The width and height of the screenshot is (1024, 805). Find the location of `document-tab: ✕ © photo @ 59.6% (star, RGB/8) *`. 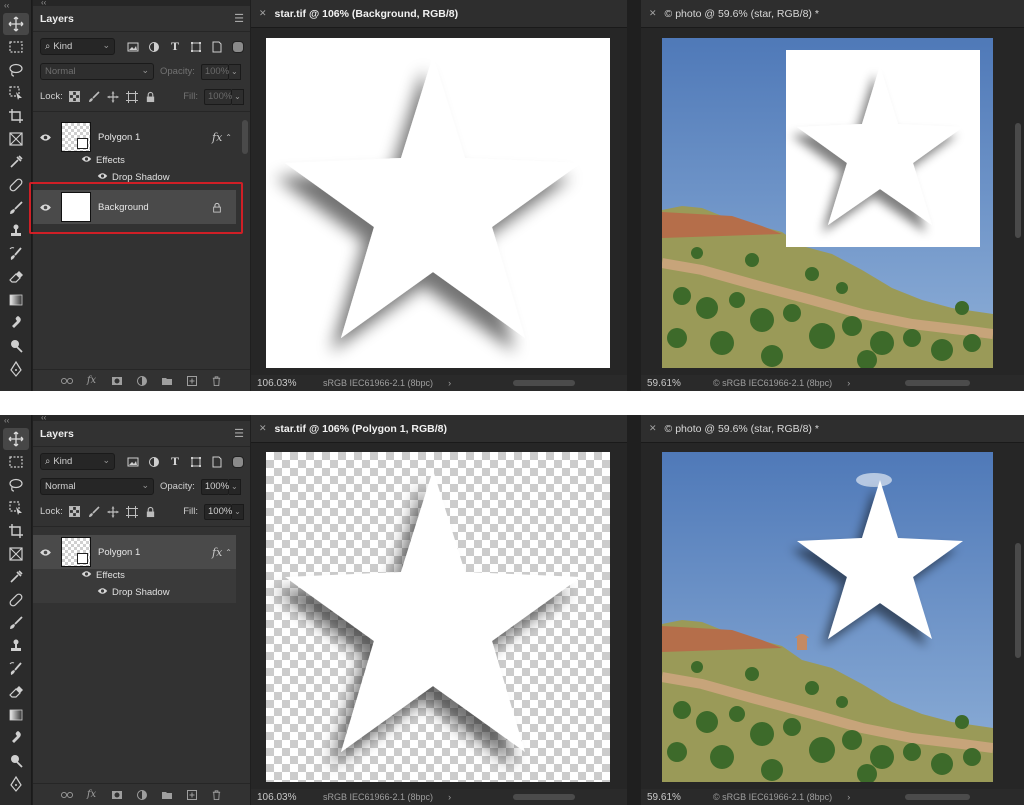

document-tab: ✕ © photo @ 59.6% (star, RGB/8) * is located at coordinates (832, 429).